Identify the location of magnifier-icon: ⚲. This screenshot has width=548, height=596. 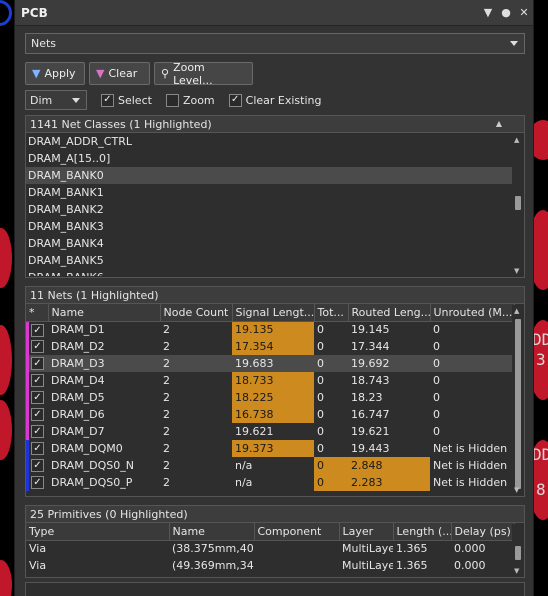
(165, 73).